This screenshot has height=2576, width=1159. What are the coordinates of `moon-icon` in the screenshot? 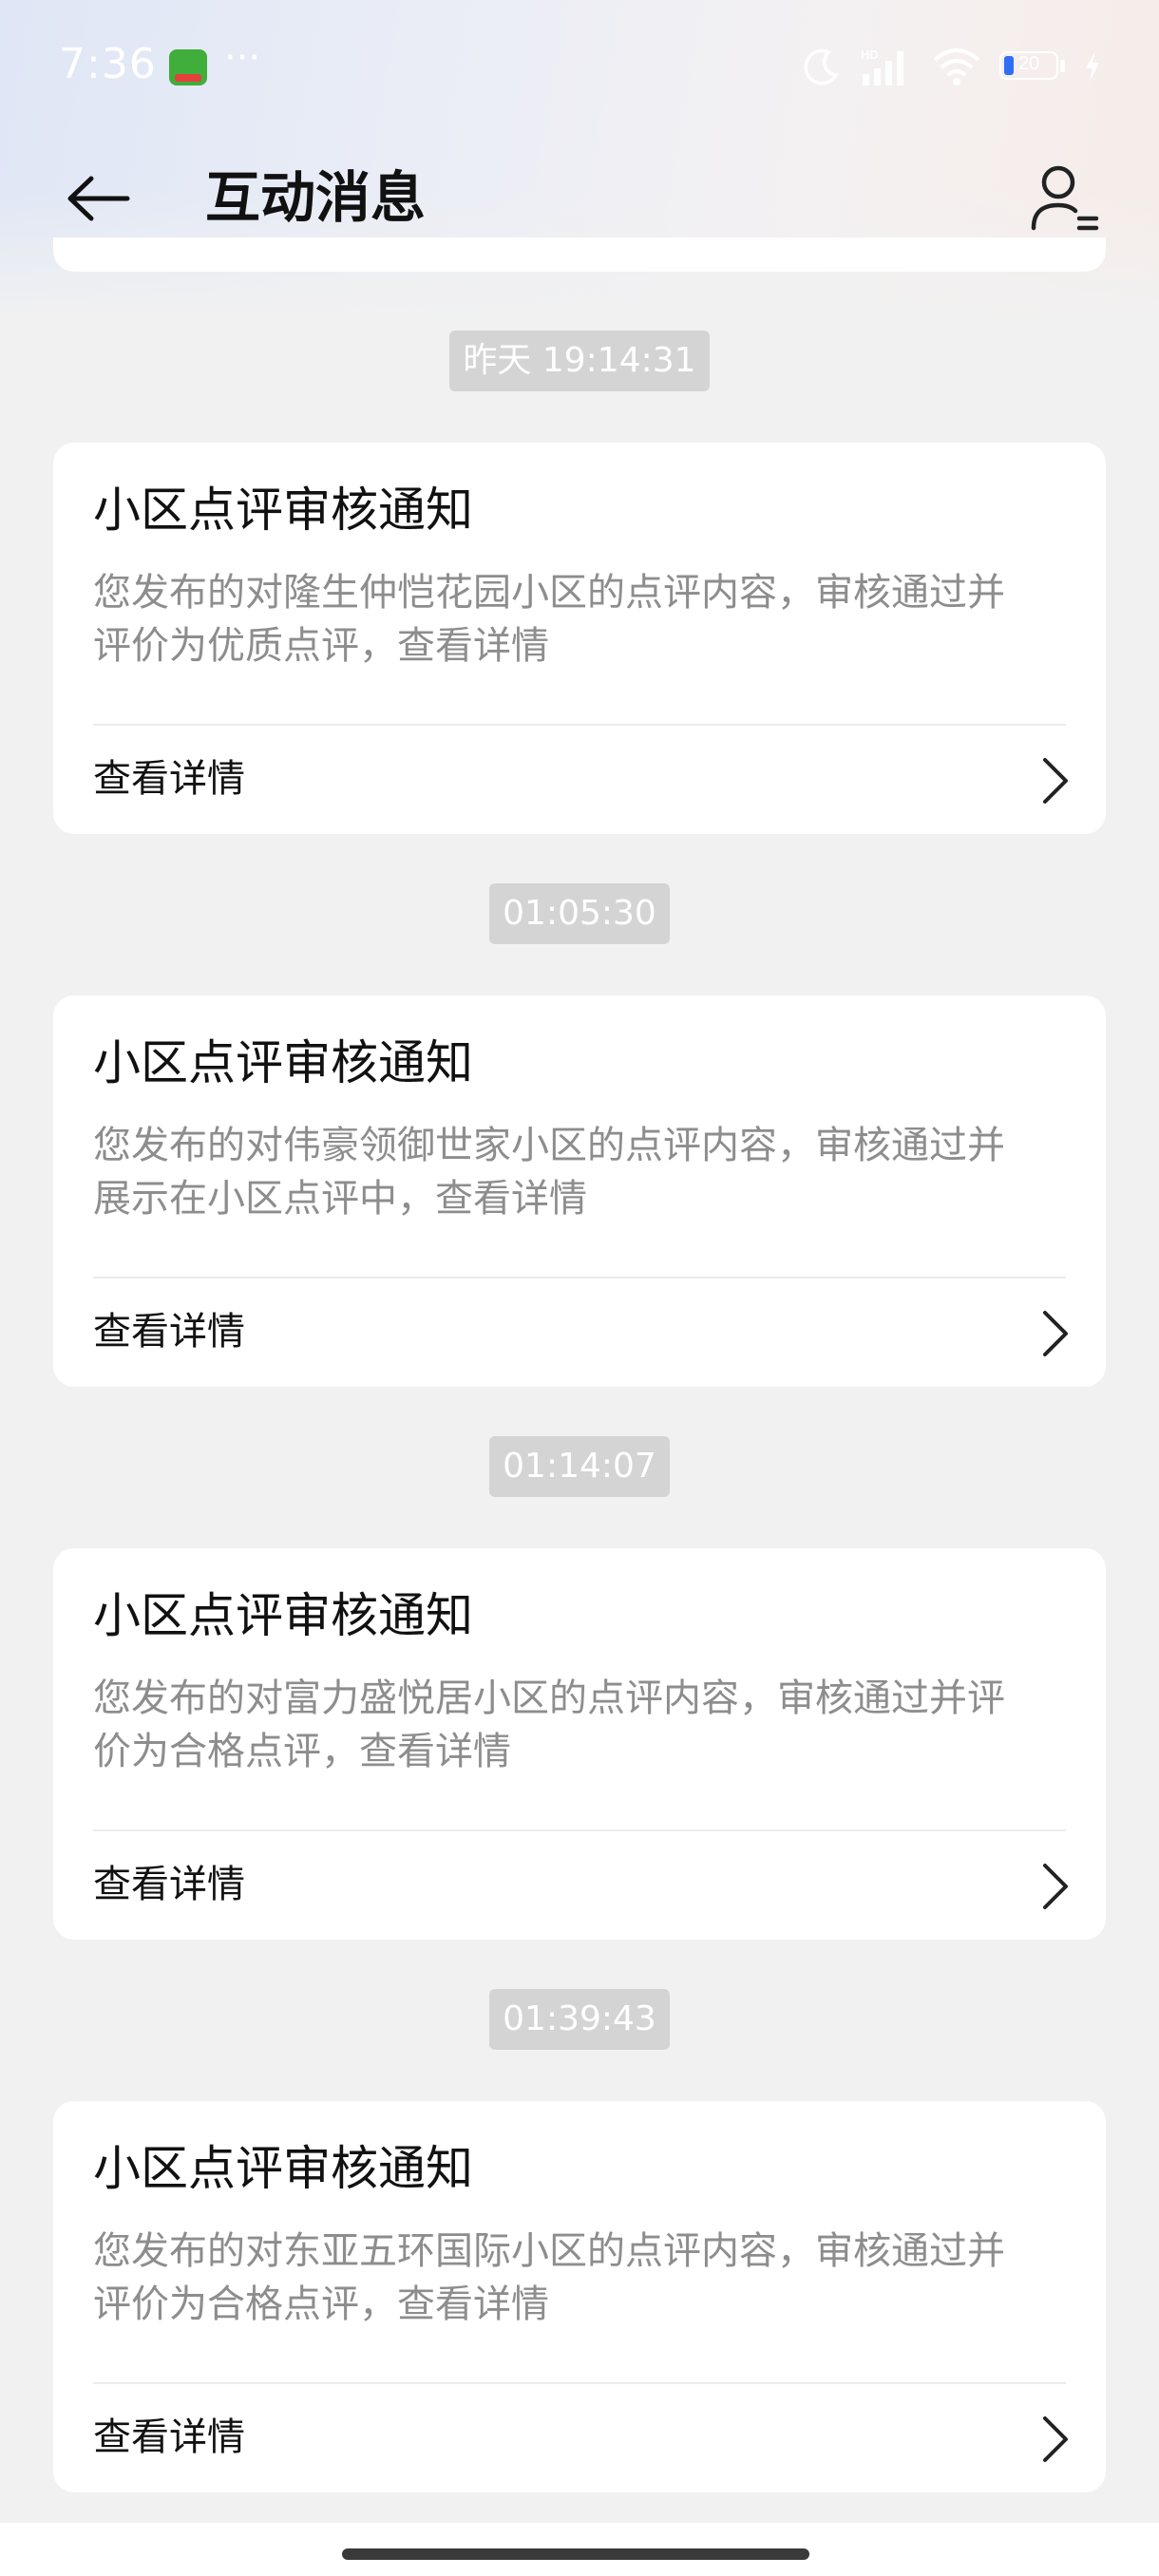 It's located at (821, 66).